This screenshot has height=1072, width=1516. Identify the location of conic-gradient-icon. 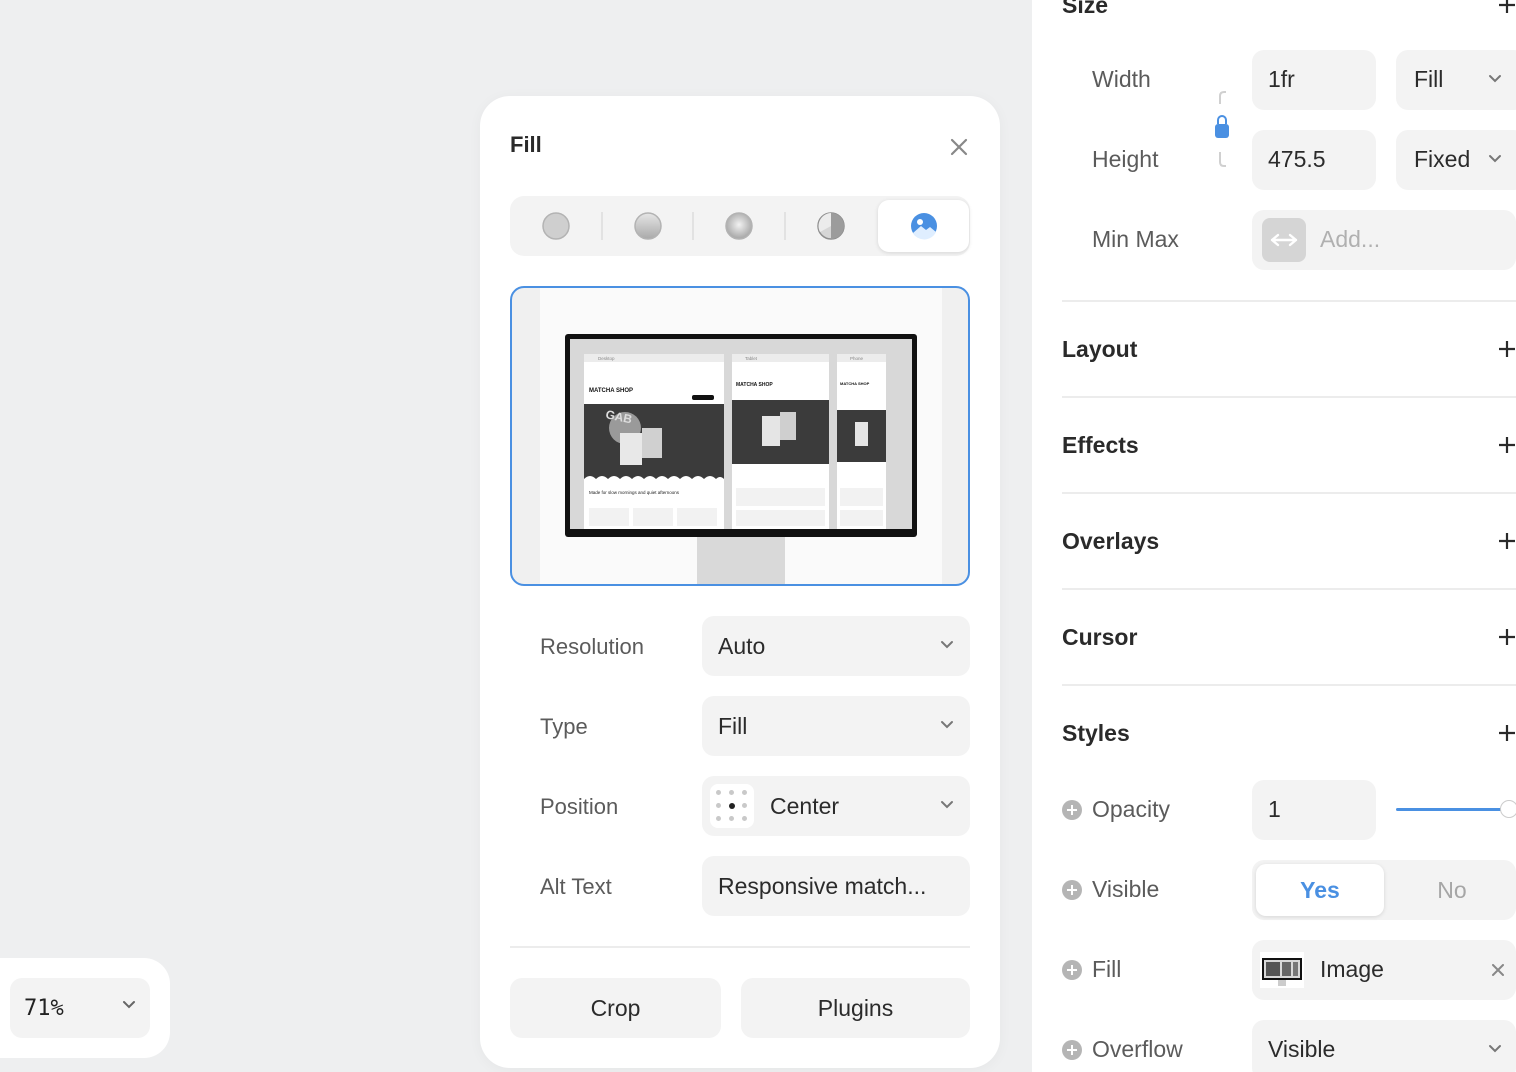
(830, 226).